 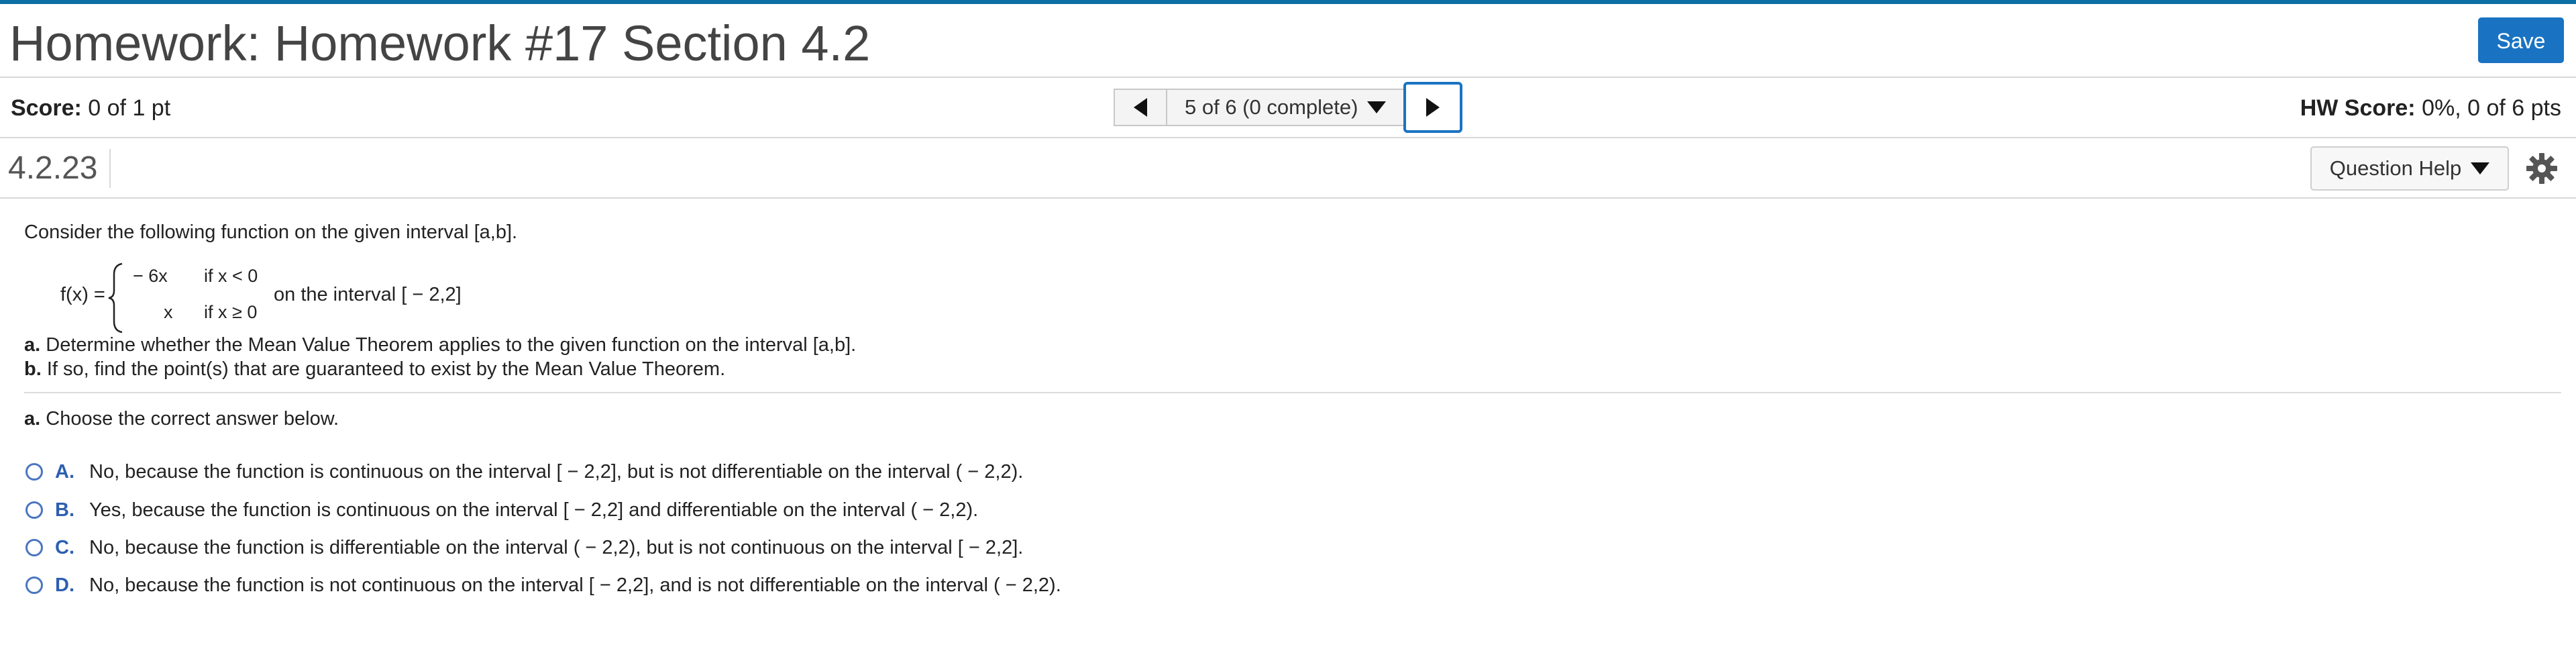 I want to click on option-letter: C., so click(x=64, y=547).